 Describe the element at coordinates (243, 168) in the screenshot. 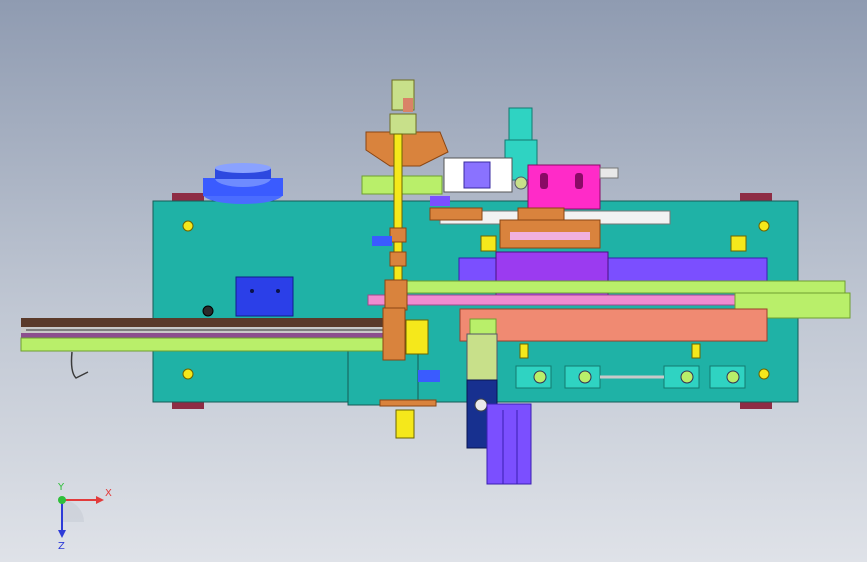

I see `motor-cap-top` at that location.